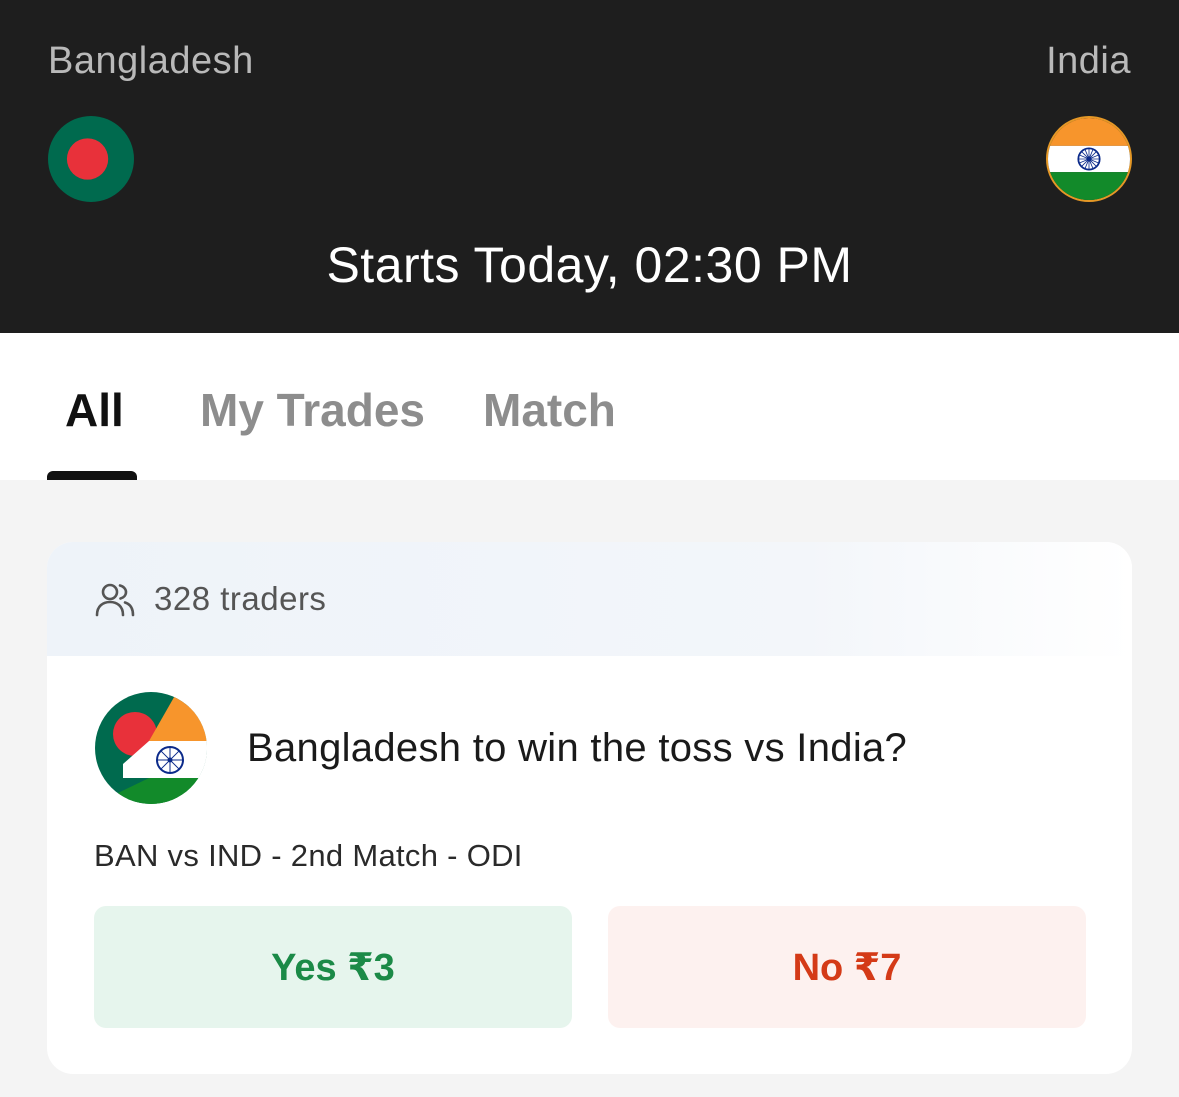 The height and width of the screenshot is (1097, 1179). What do you see at coordinates (94, 410) in the screenshot?
I see `tab-all: All` at bounding box center [94, 410].